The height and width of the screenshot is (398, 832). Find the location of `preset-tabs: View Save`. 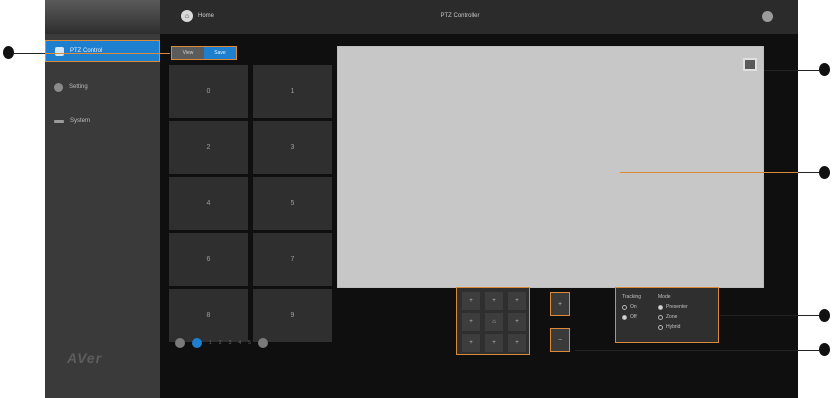

preset-tabs: View Save is located at coordinates (204, 53).